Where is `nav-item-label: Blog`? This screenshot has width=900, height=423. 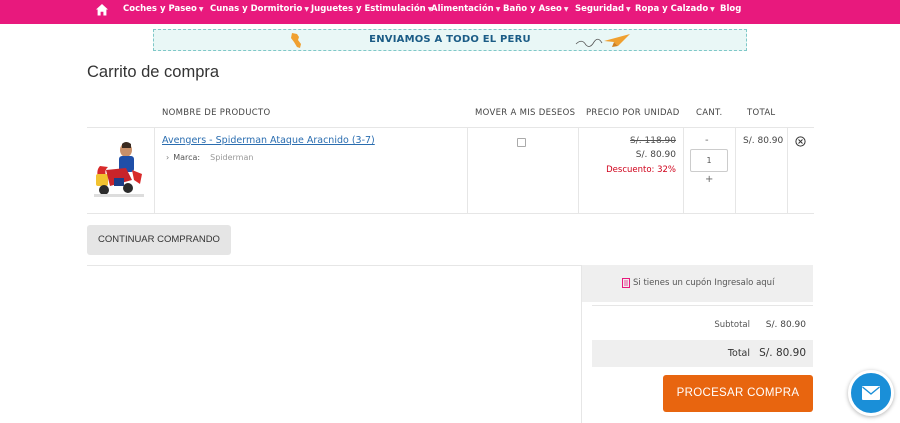
nav-item-label: Blog is located at coordinates (731, 9).